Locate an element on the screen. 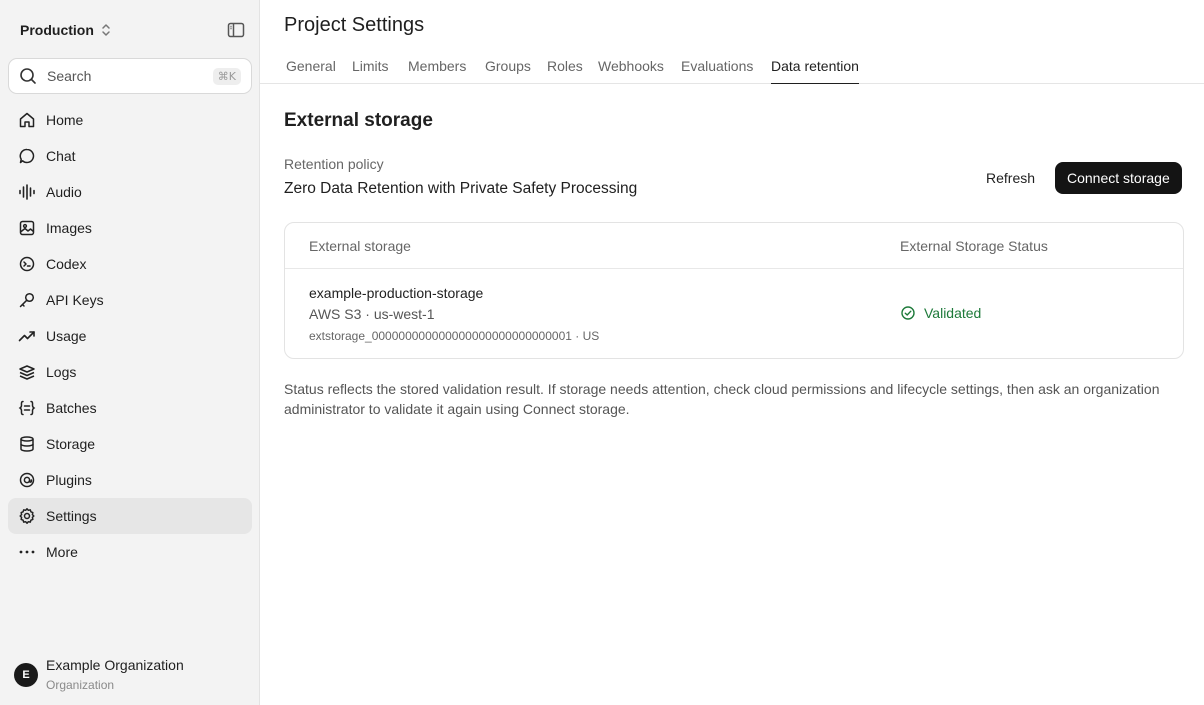 Image resolution: width=1204 pixels, height=705 pixels. status-text: Validated is located at coordinates (953, 313).